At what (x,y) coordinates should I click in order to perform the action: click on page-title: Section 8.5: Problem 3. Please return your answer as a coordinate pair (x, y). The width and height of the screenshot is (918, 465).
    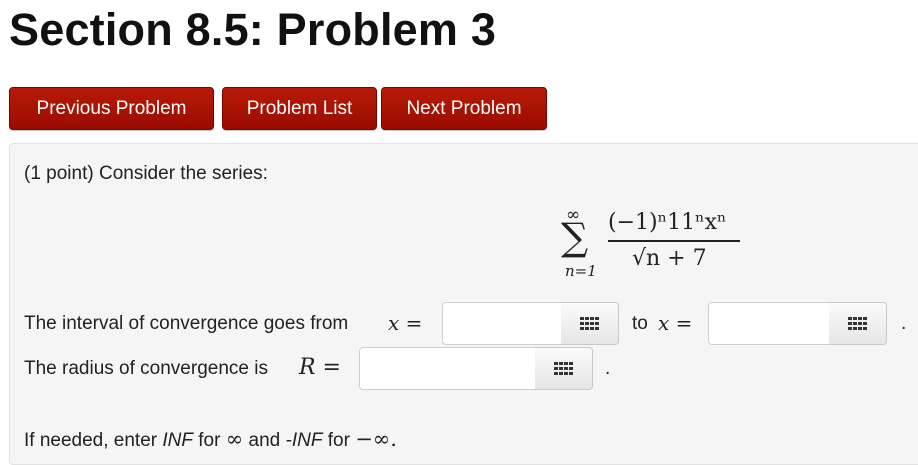
    Looking at the image, I should click on (253, 29).